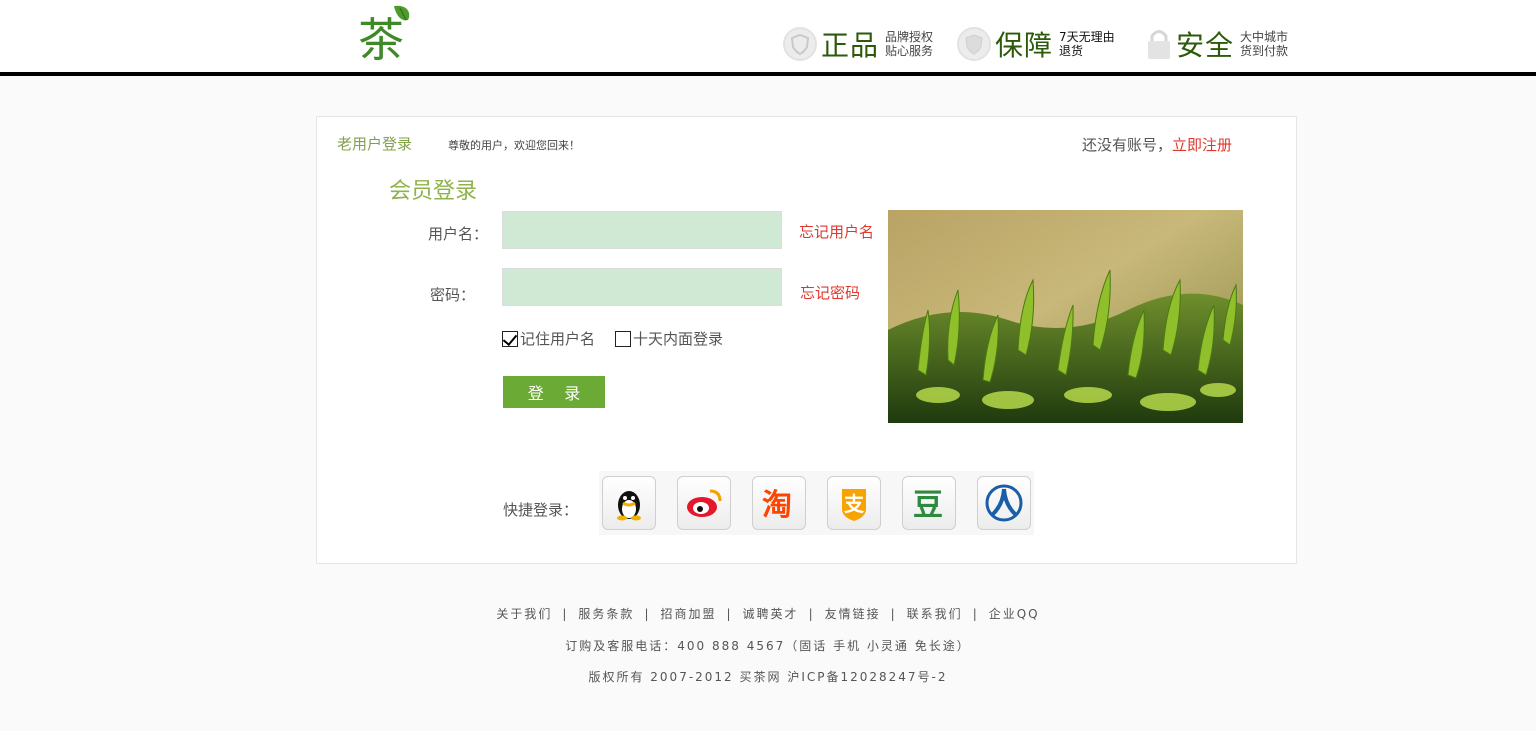 Image resolution: width=1536 pixels, height=731 pixels. What do you see at coordinates (629, 506) in the screenshot?
I see `qq-icon` at bounding box center [629, 506].